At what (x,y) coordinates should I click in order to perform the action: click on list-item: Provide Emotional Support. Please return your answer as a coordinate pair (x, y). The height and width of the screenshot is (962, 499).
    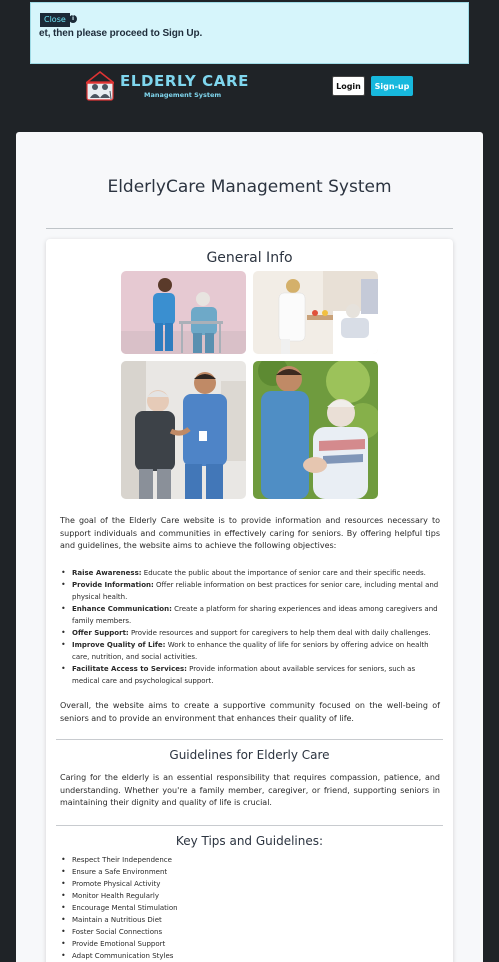
    Looking at the image, I should click on (119, 944).